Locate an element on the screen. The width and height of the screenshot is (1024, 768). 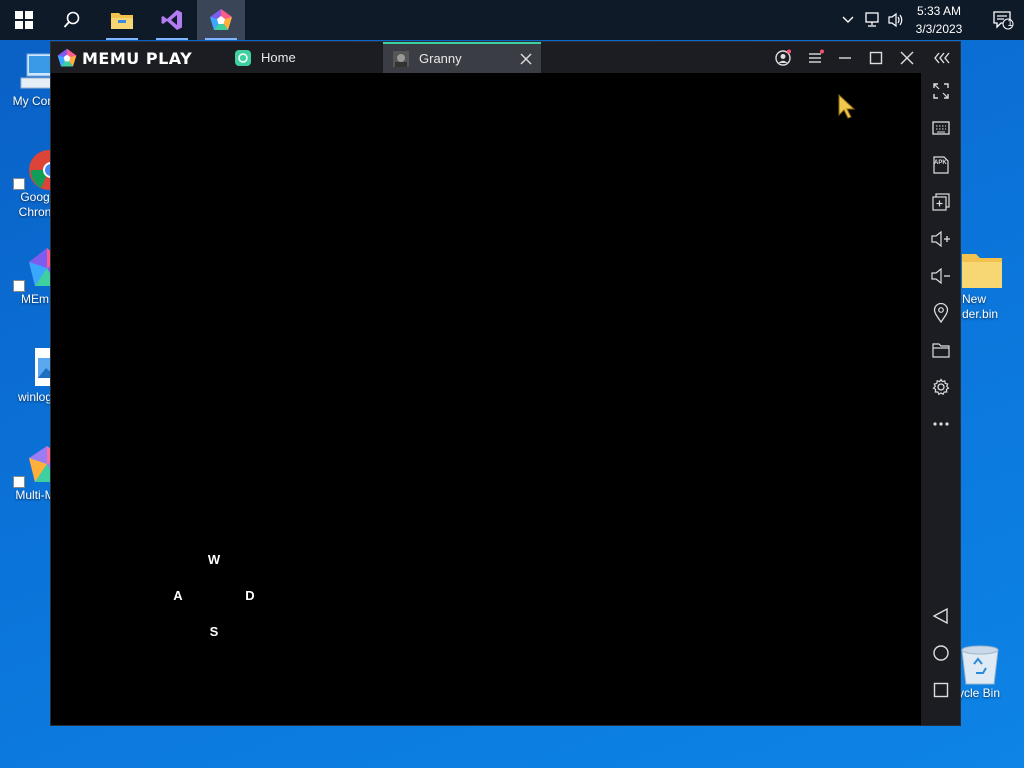
memu-logo-icon is located at coordinates (67, 57).